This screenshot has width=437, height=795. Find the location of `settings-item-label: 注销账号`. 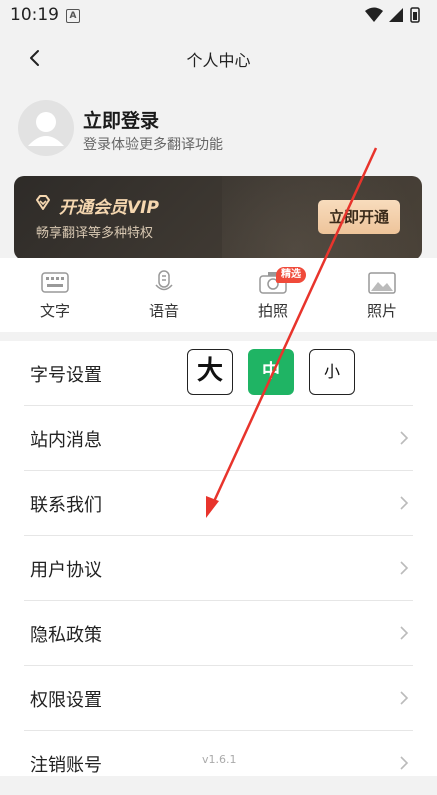

settings-item-label: 注销账号 is located at coordinates (66, 765).